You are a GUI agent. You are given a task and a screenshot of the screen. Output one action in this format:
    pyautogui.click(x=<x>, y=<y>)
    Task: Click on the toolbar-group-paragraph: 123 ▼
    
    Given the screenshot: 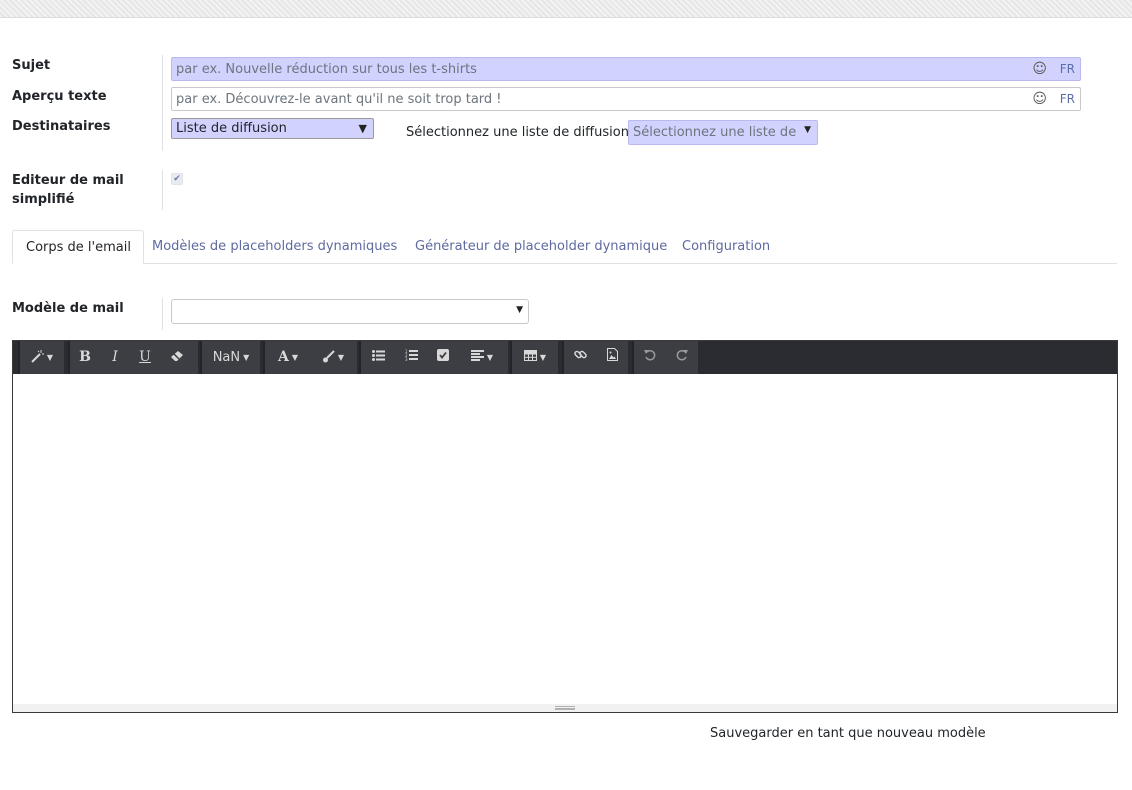 What is the action you would take?
    pyautogui.click(x=433, y=357)
    